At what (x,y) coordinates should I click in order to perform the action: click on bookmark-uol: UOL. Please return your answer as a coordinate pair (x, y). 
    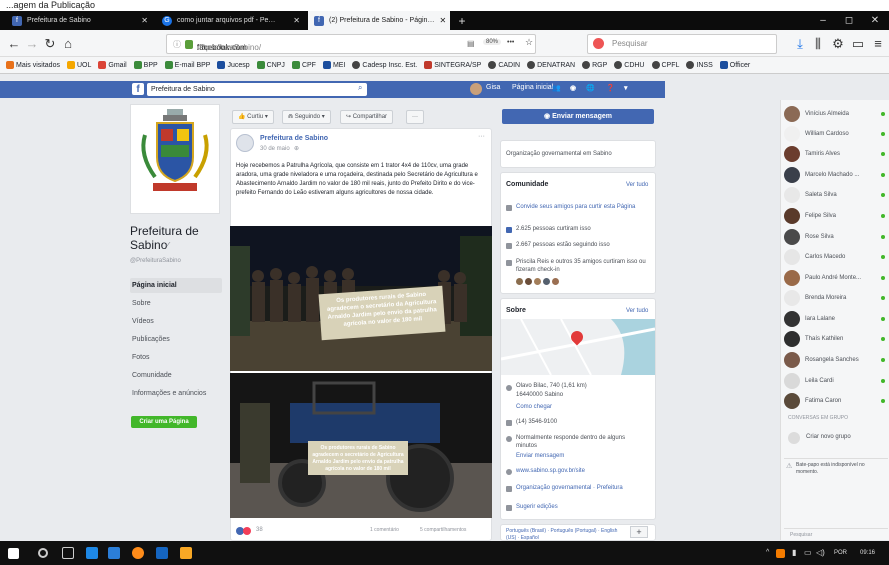
    Looking at the image, I should click on (78, 65).